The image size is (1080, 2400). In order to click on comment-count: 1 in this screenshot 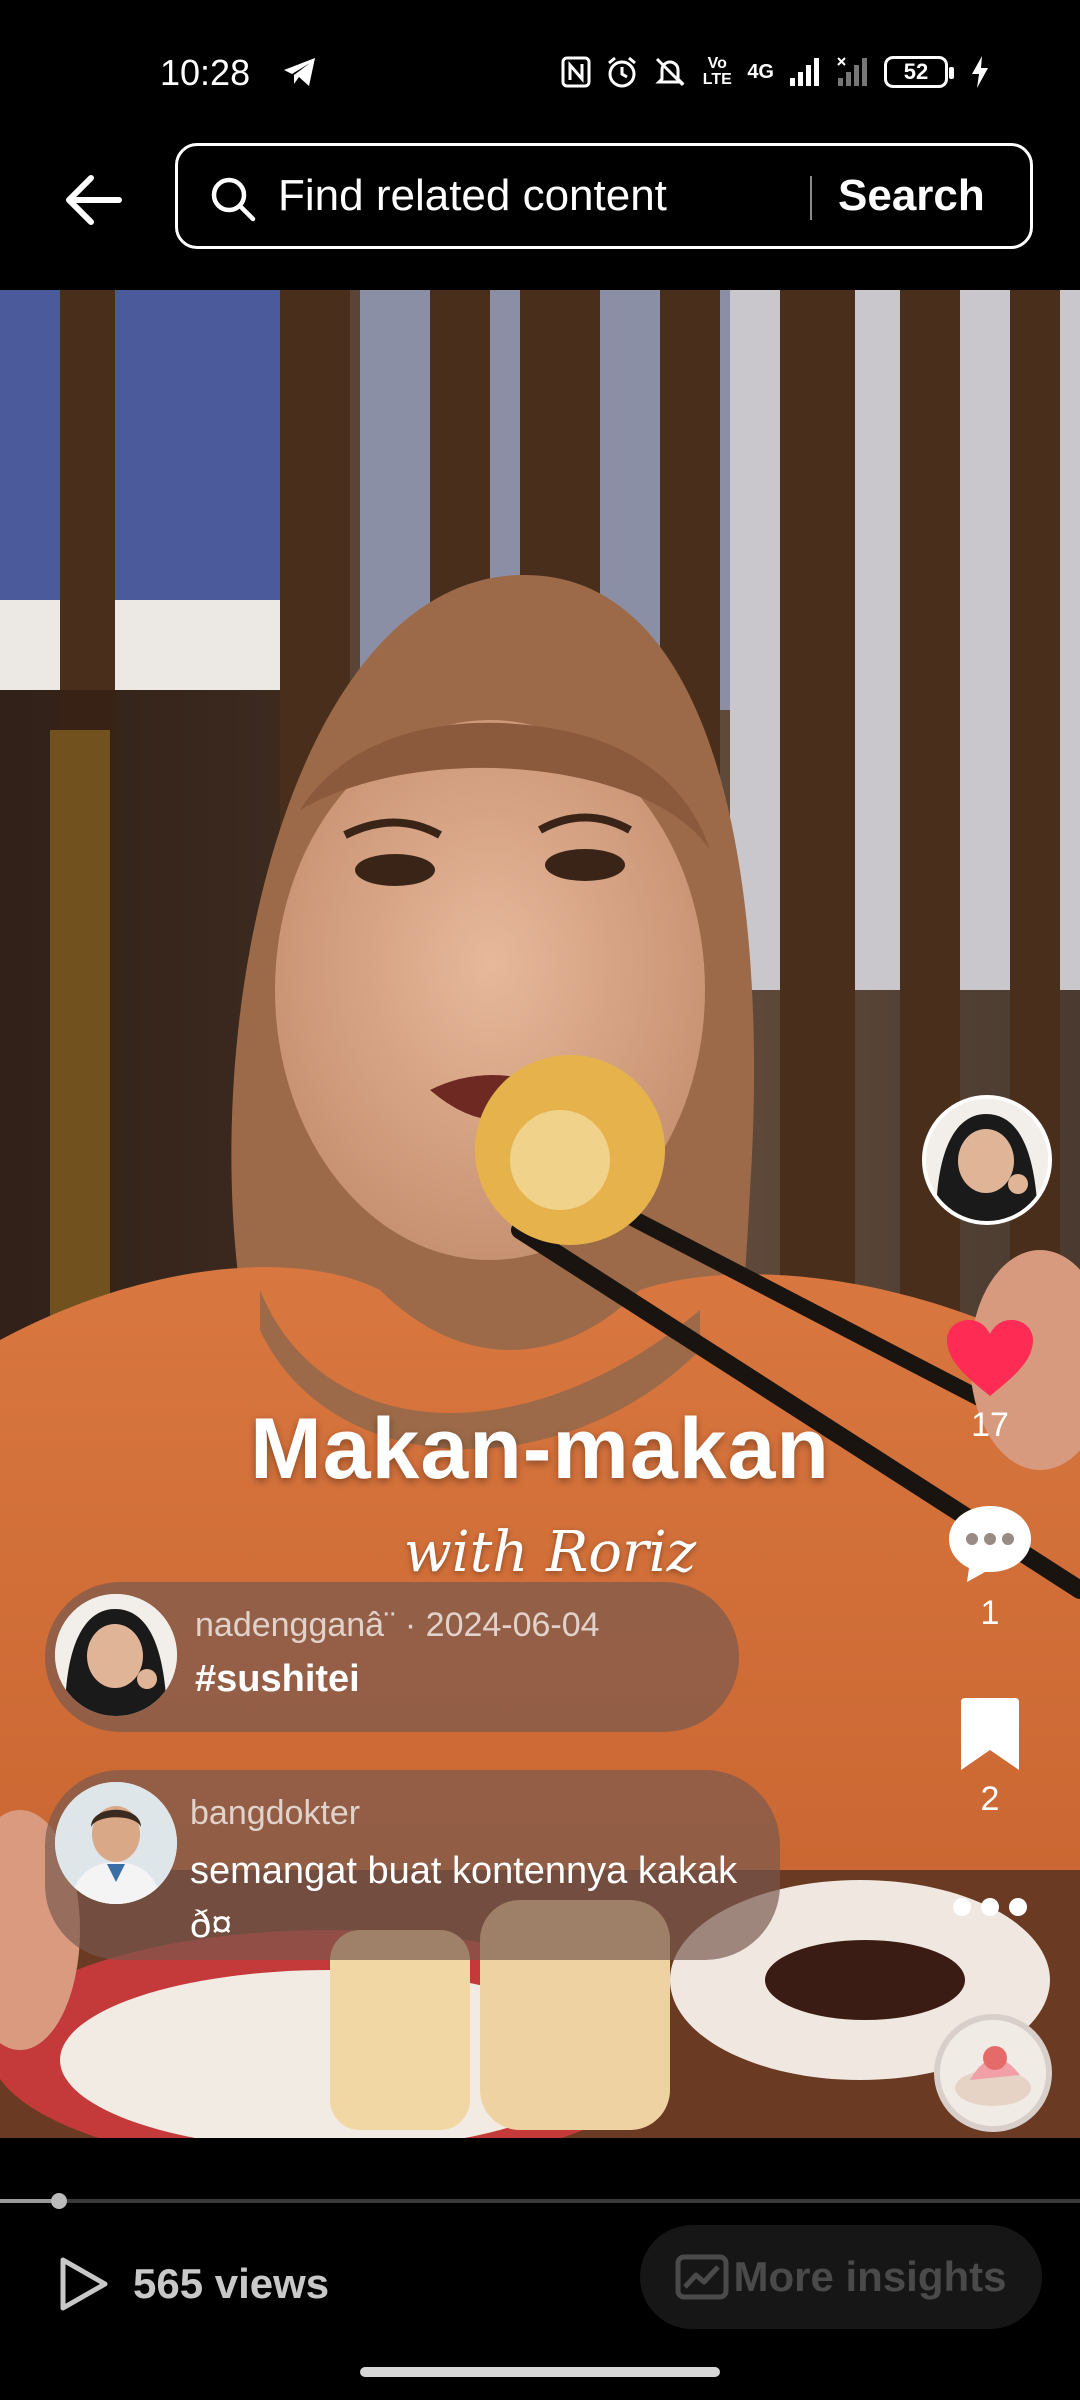, I will do `click(990, 1613)`.